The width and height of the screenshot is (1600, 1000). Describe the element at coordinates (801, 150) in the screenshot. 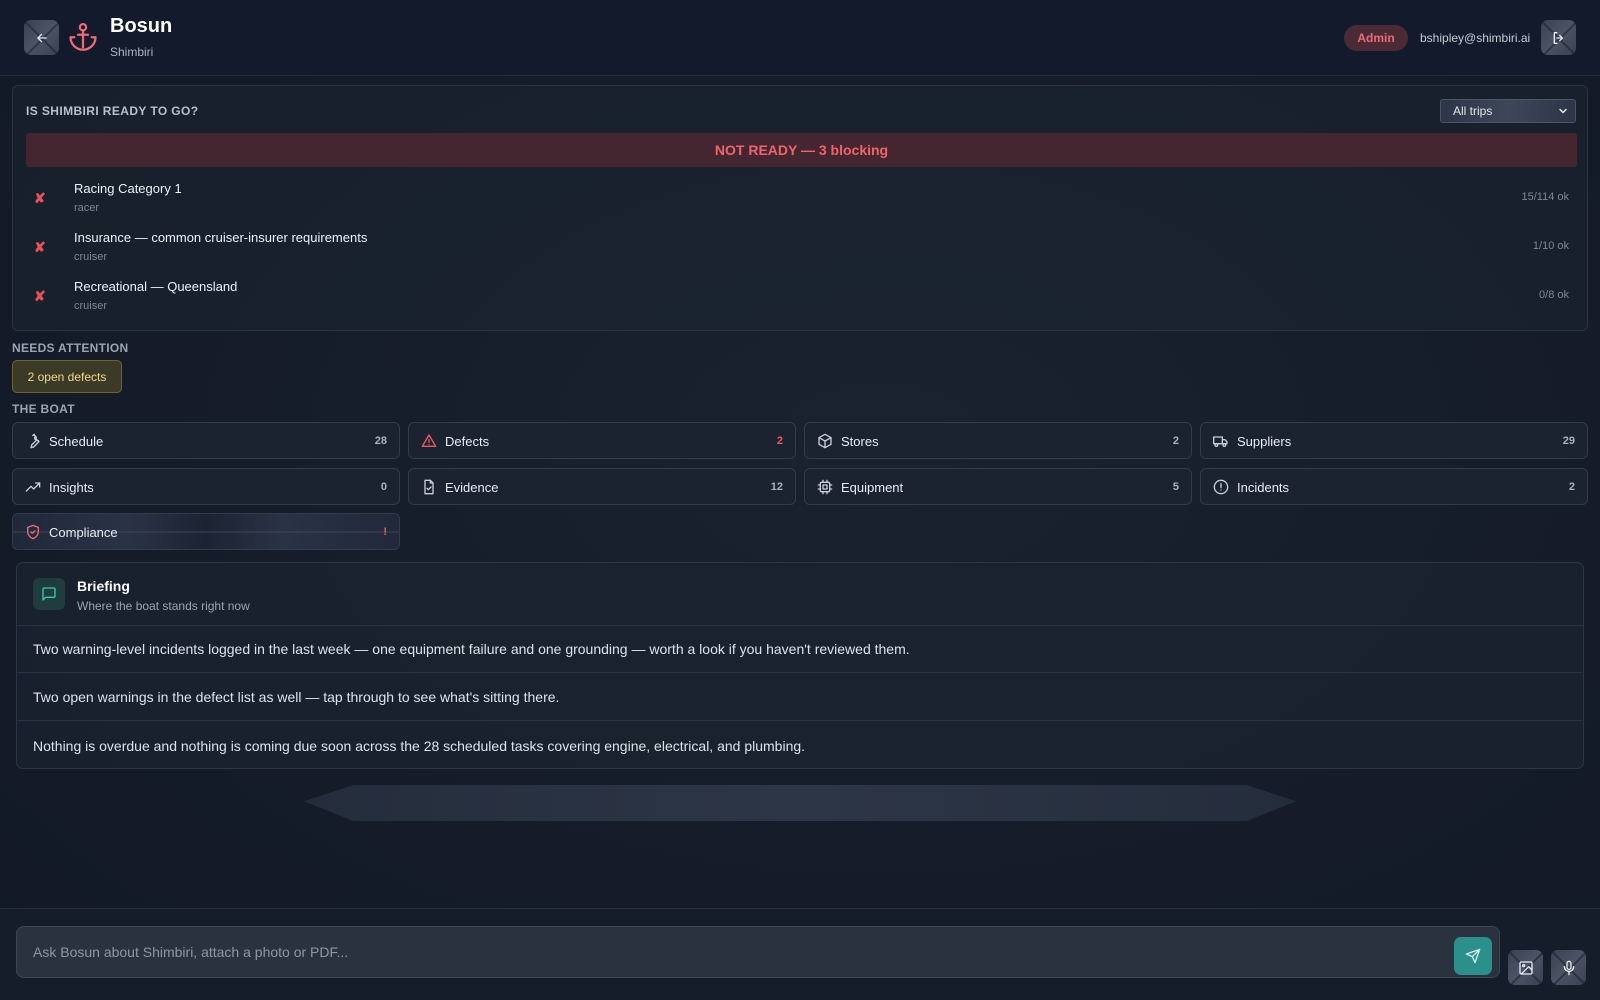

I see `status-banner: NOT READY — 3 blocking` at that location.